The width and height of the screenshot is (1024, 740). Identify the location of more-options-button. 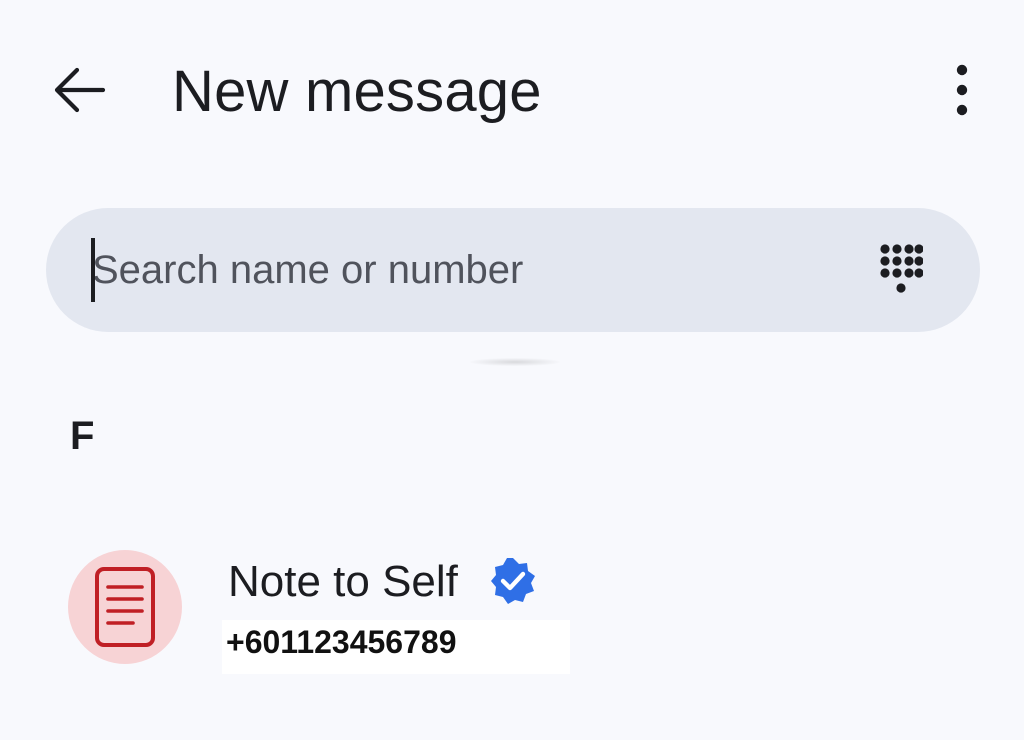
(962, 90).